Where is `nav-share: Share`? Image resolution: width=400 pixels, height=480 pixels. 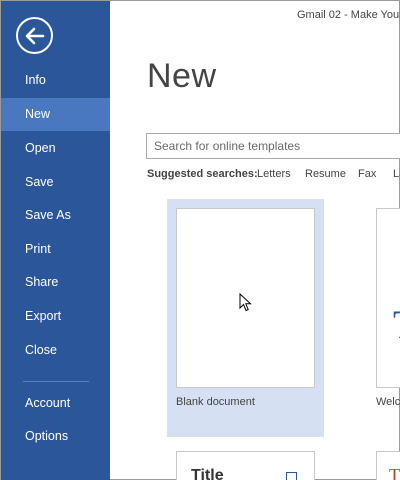
nav-share: Share is located at coordinates (55, 282).